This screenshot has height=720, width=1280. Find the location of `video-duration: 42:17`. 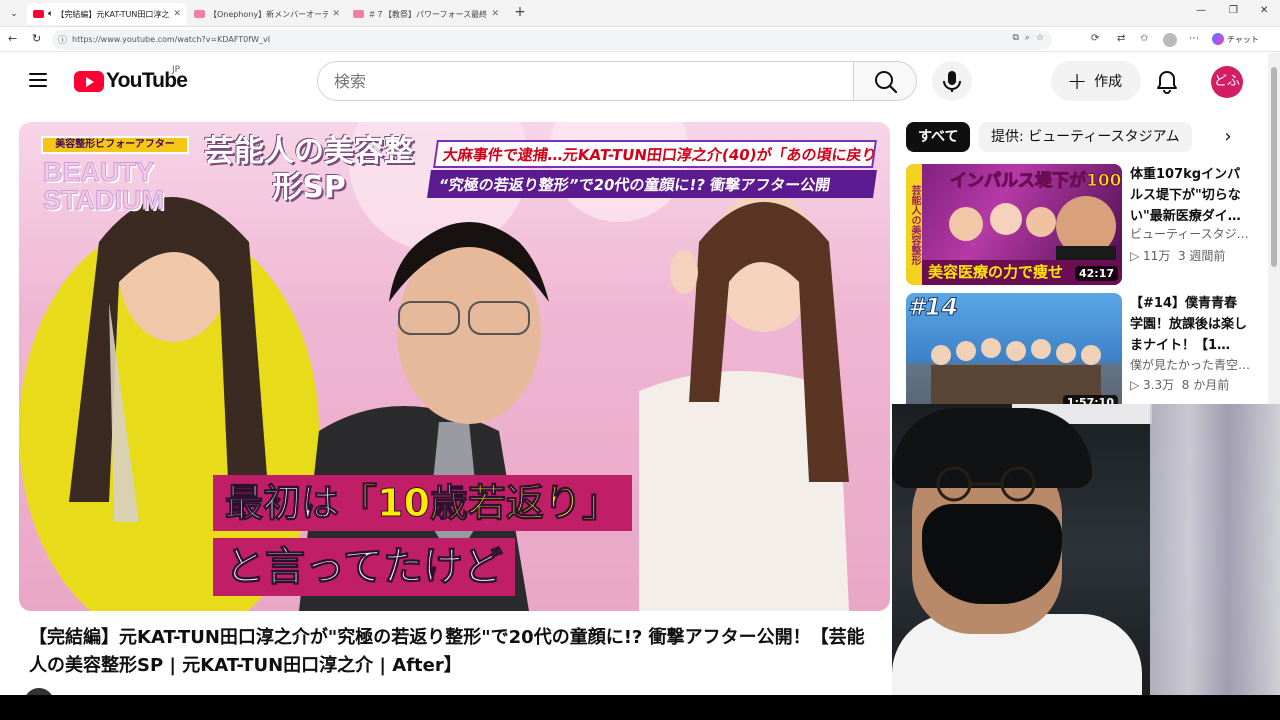

video-duration: 42:17 is located at coordinates (1096, 273).